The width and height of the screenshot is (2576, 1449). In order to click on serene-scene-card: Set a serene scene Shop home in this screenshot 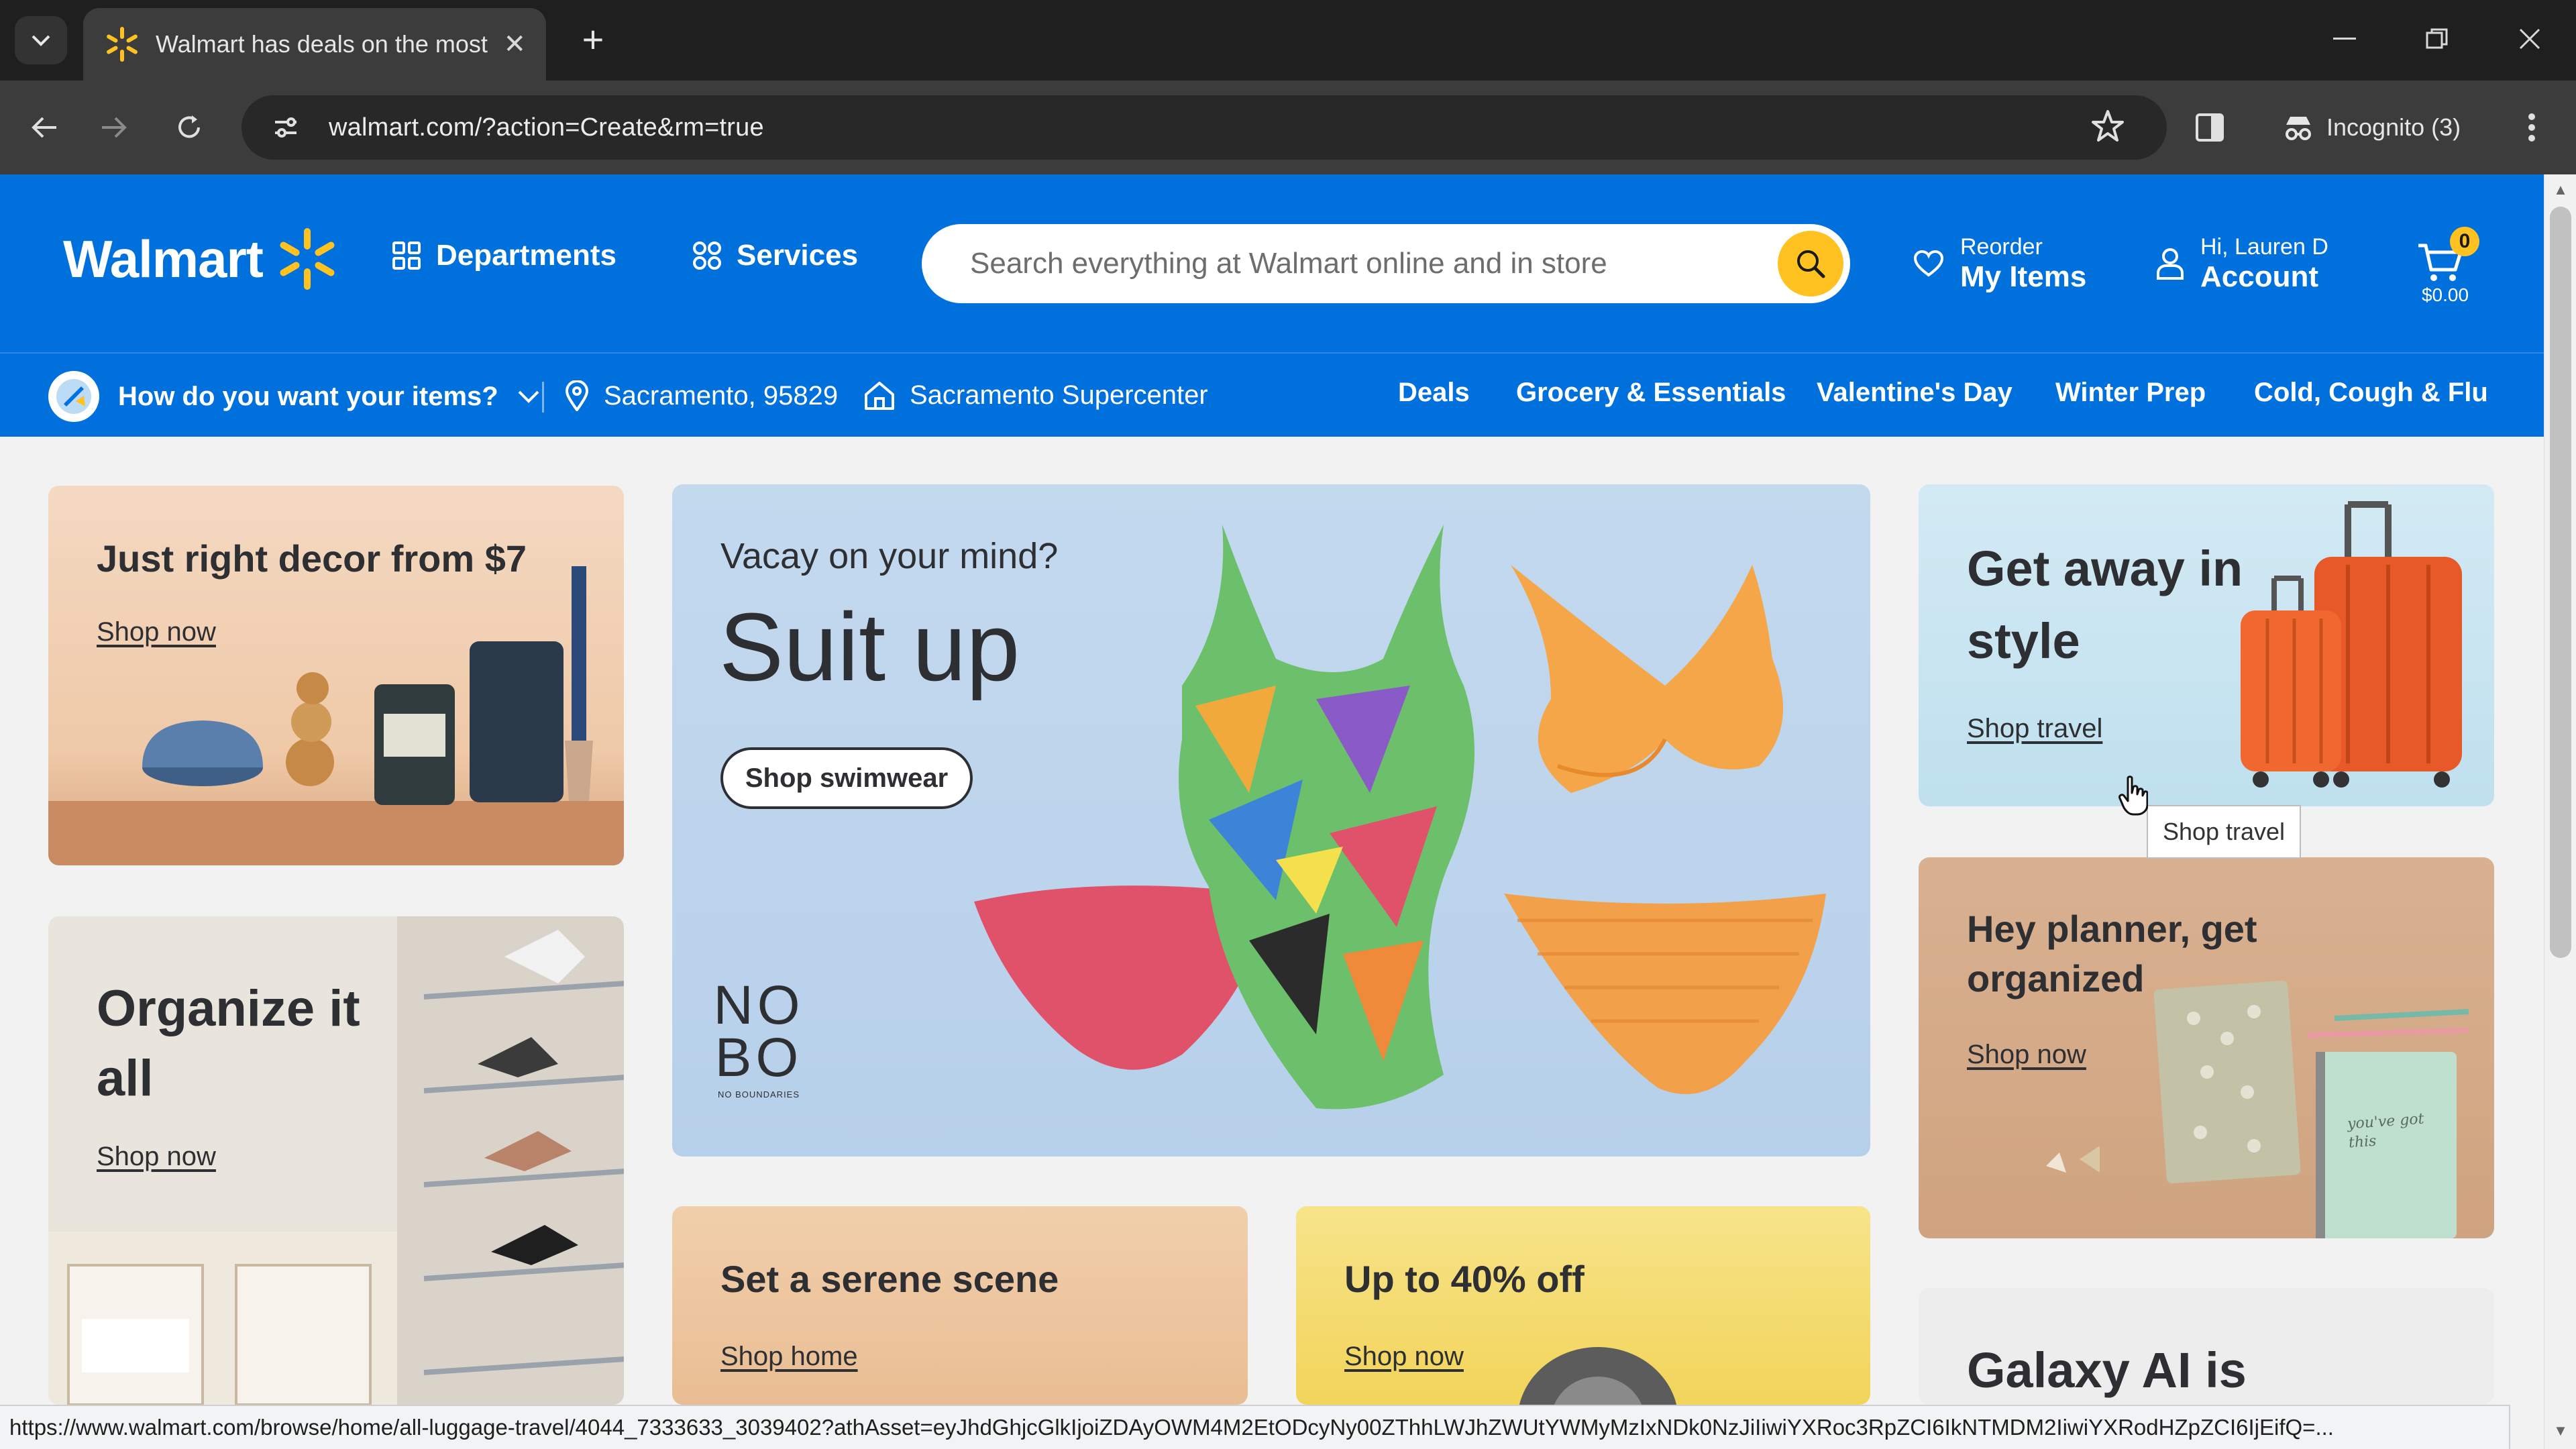, I will do `click(960, 1305)`.